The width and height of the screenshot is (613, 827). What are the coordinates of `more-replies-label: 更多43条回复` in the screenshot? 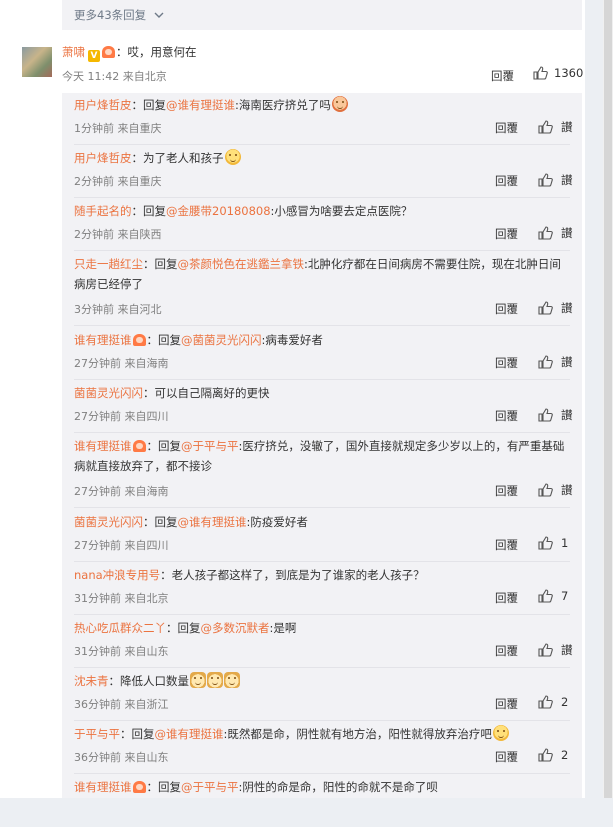 It's located at (110, 15).